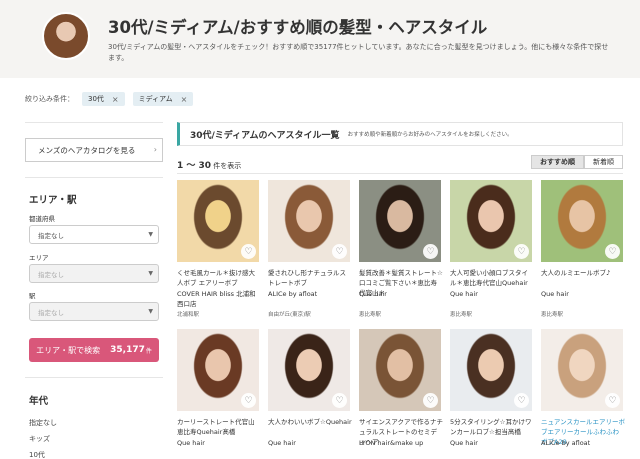 The image size is (640, 459). Describe the element at coordinates (68, 350) in the screenshot. I see `search-button-label: エリア・駅で検索` at that location.